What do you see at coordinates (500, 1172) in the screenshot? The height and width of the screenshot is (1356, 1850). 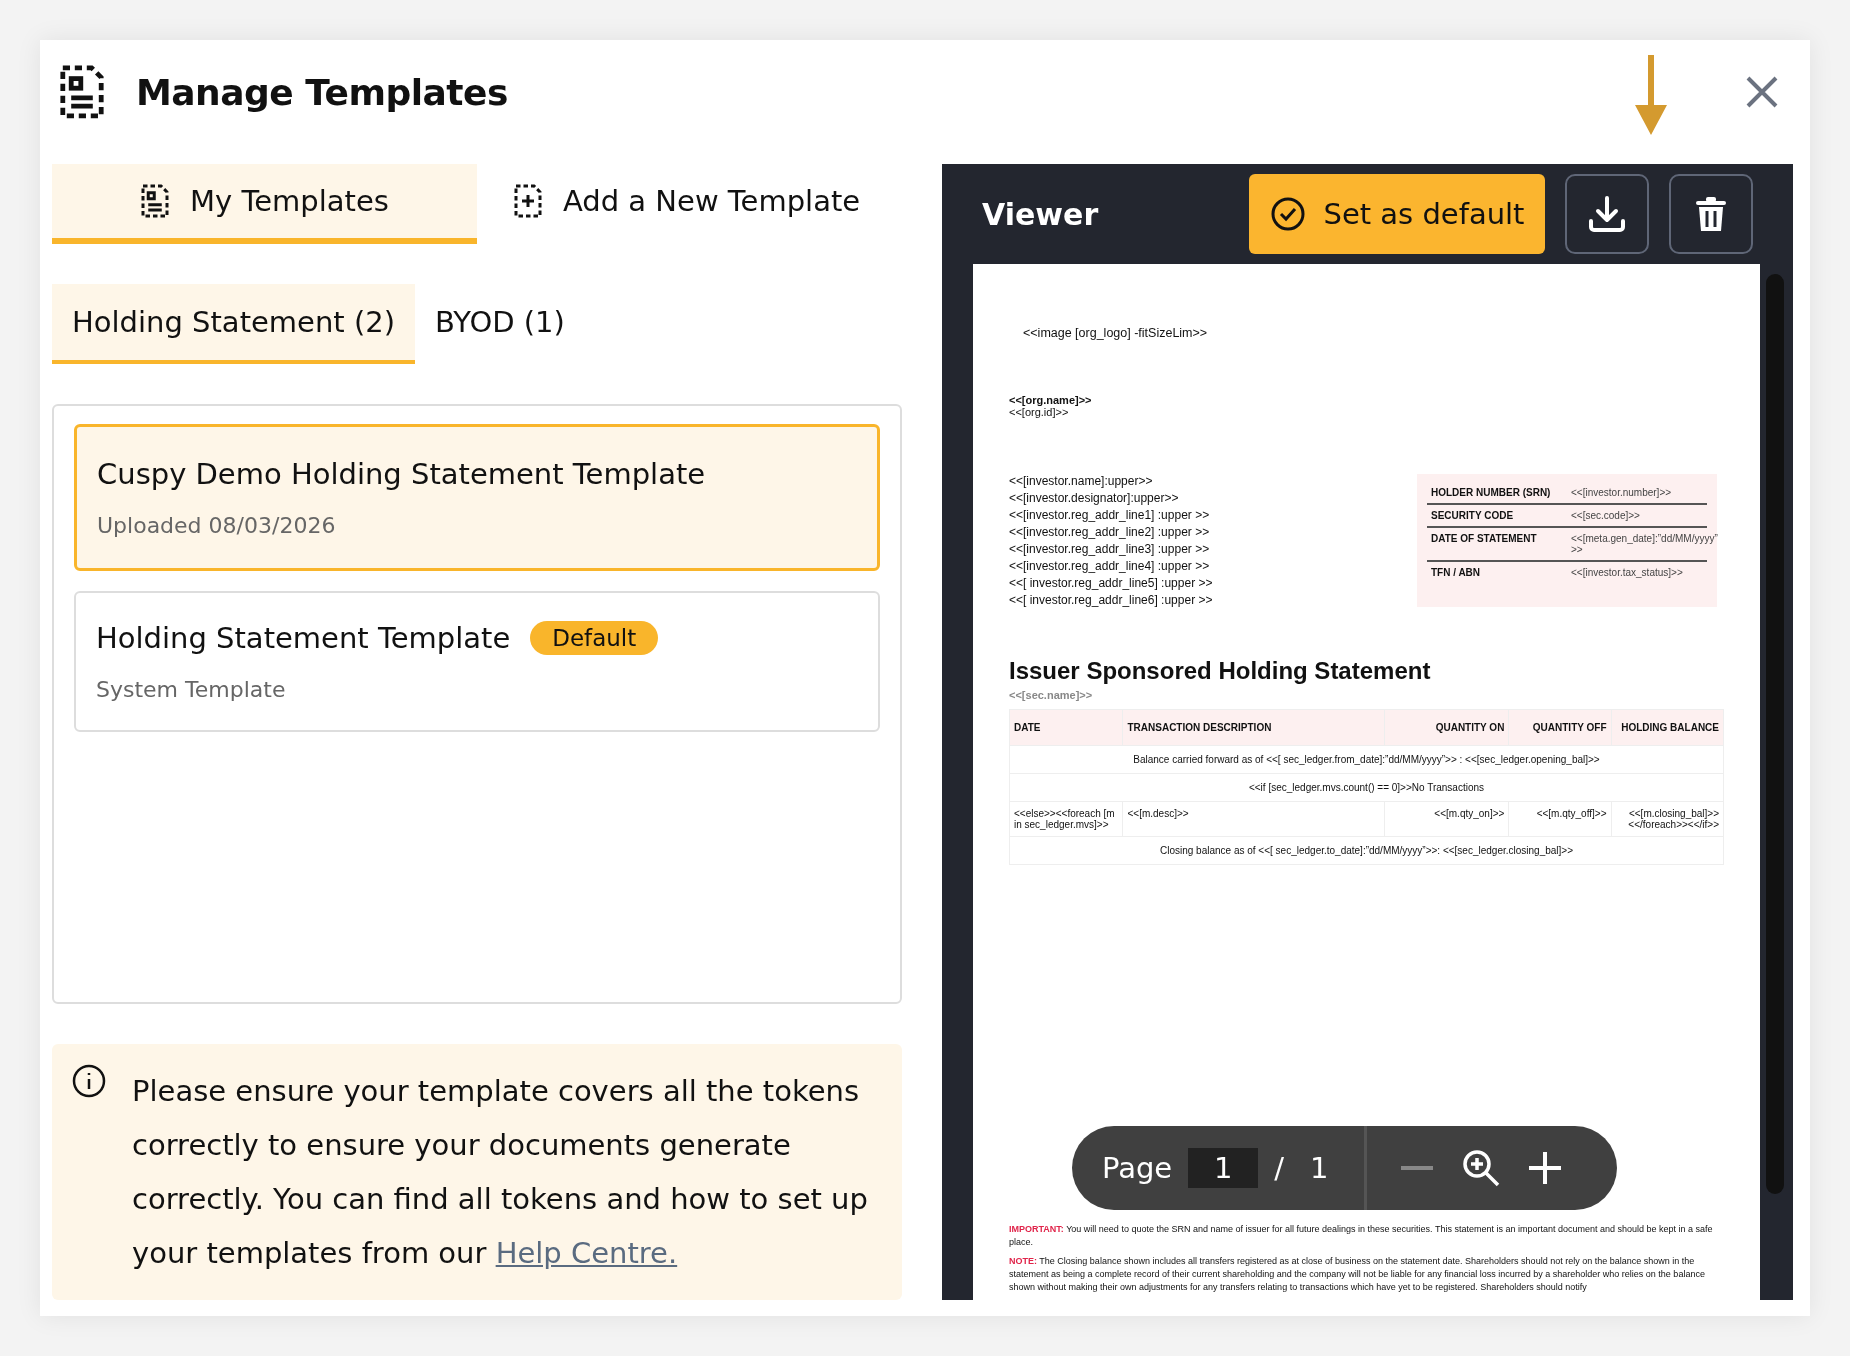 I see `info-text: Please ensure your template covers all the tokens correctly to ensure your documents generate correctly. You can find all tokens and how to set up your templates from our Help Centre.` at bounding box center [500, 1172].